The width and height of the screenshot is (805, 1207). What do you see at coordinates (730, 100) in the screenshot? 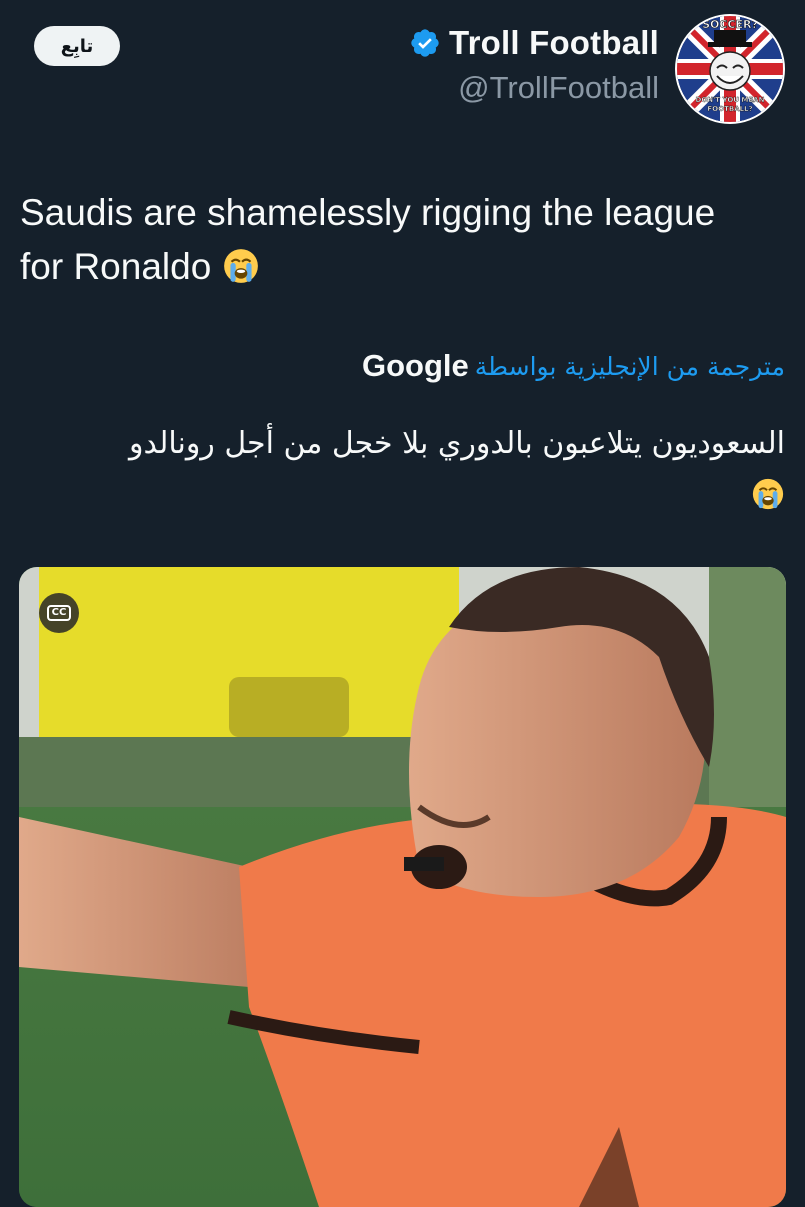
I see `avatar-bottom-text-1: DON'T YOU MEAN` at bounding box center [730, 100].